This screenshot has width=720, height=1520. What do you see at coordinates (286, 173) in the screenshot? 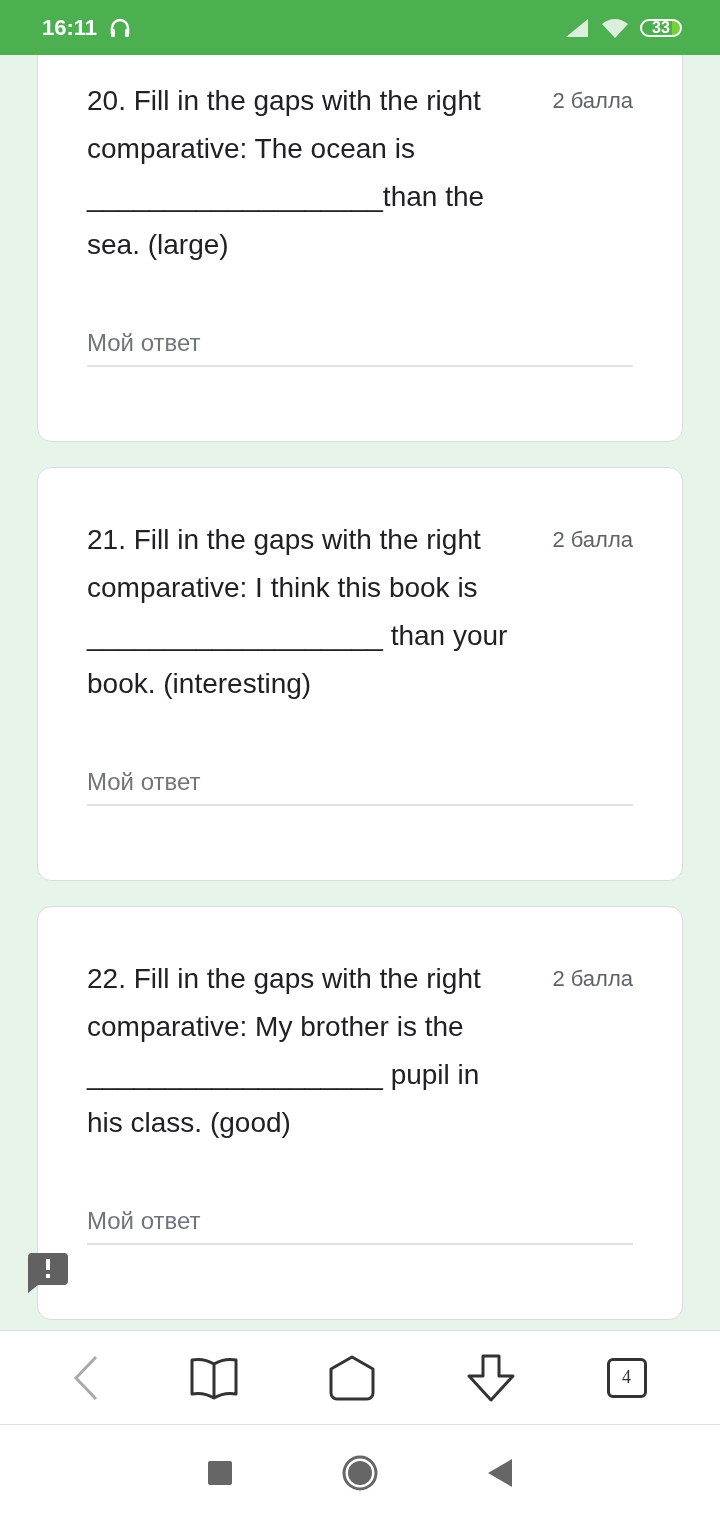
I see `question-text: 20. Fill in the gaps with the right comparative: The ocean is ___________________than the sea. (large)` at bounding box center [286, 173].